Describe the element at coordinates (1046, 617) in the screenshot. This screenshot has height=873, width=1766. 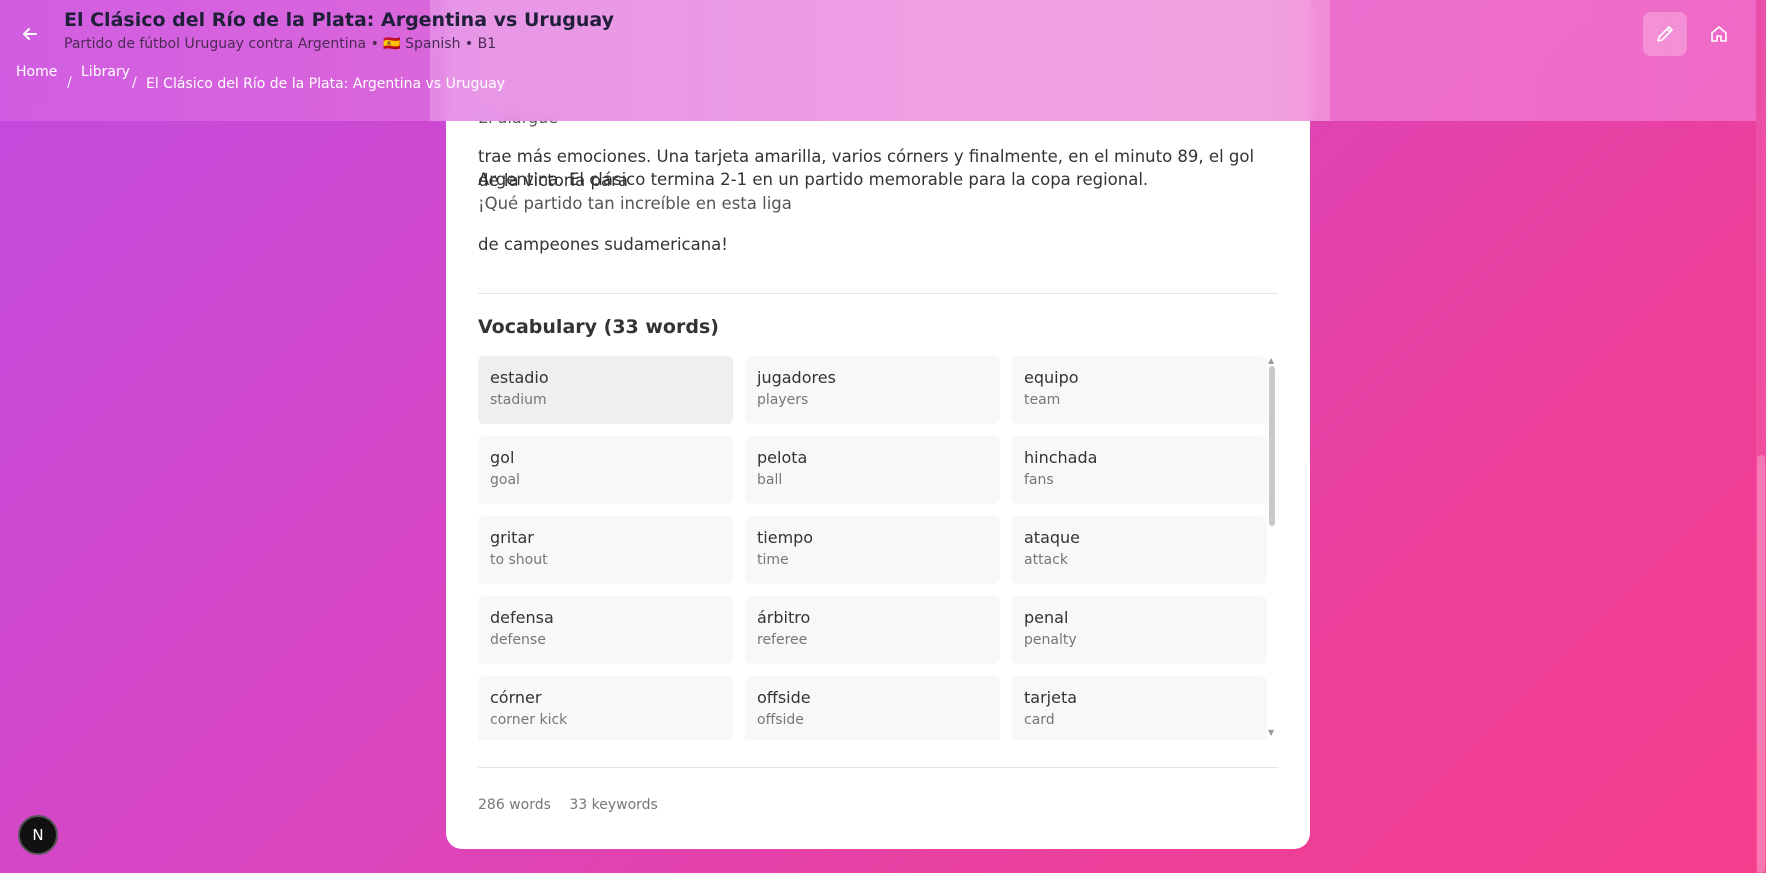
I see `vocabulary-word: penal` at that location.